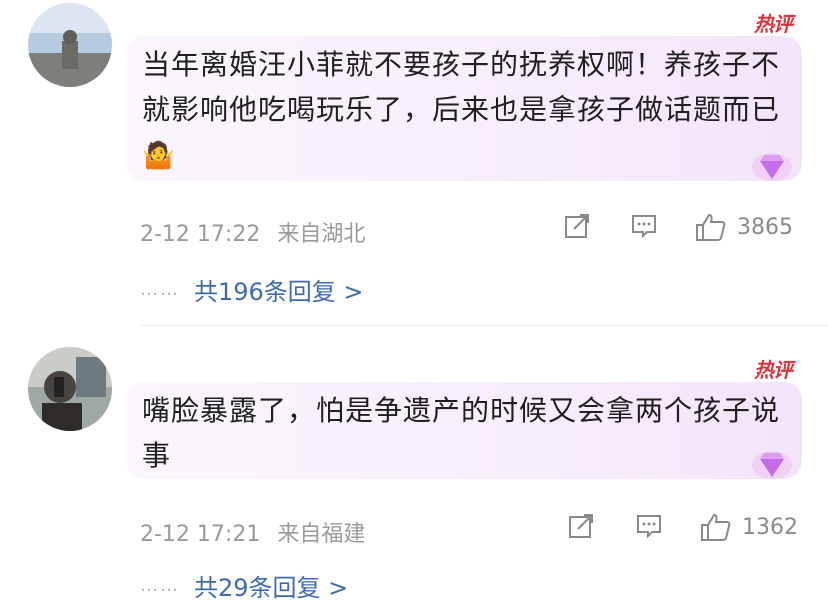 The width and height of the screenshot is (828, 603). I want to click on like-button: 1362, so click(749, 527).